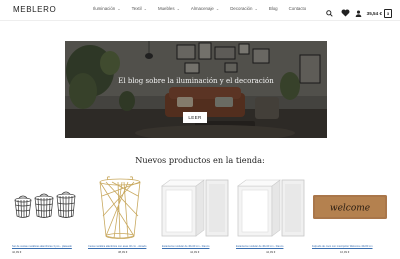 Image resolution: width=400 pixels, height=259 pixels. I want to click on header-divider, so click(200, 20).